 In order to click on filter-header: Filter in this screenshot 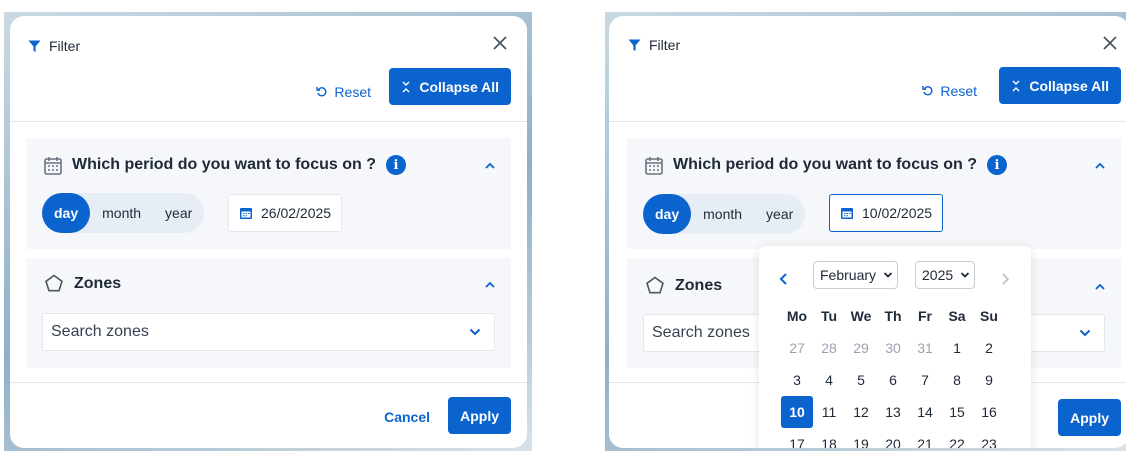, I will do `click(54, 46)`.